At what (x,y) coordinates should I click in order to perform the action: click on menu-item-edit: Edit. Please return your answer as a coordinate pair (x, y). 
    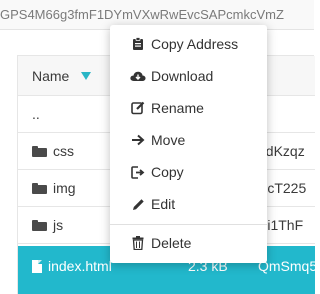
    Looking at the image, I should click on (188, 204).